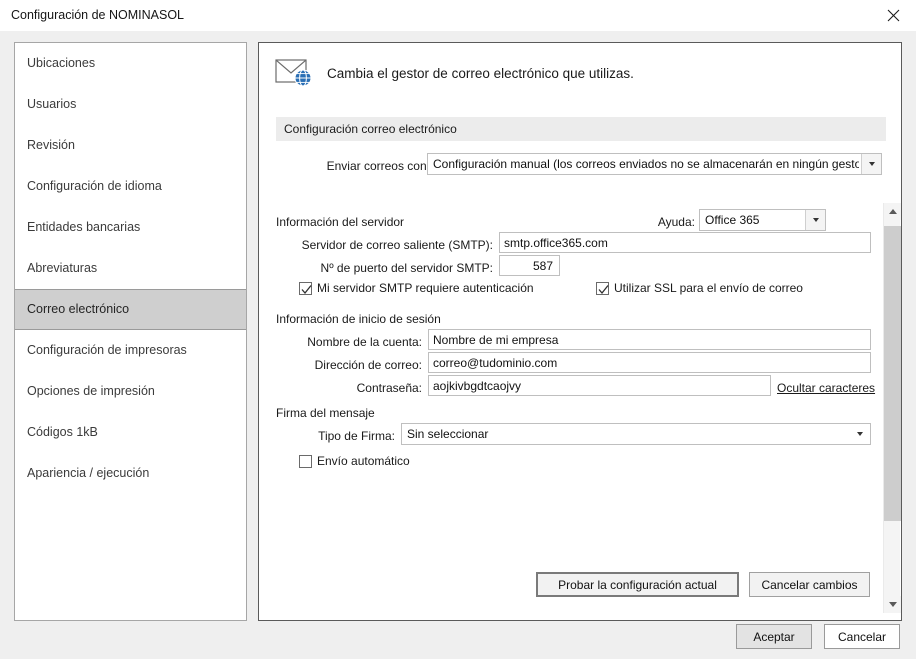 Image resolution: width=916 pixels, height=659 pixels. What do you see at coordinates (130, 391) in the screenshot?
I see `sidebar-item-opciones-de-impresion: Opciones de impresión` at bounding box center [130, 391].